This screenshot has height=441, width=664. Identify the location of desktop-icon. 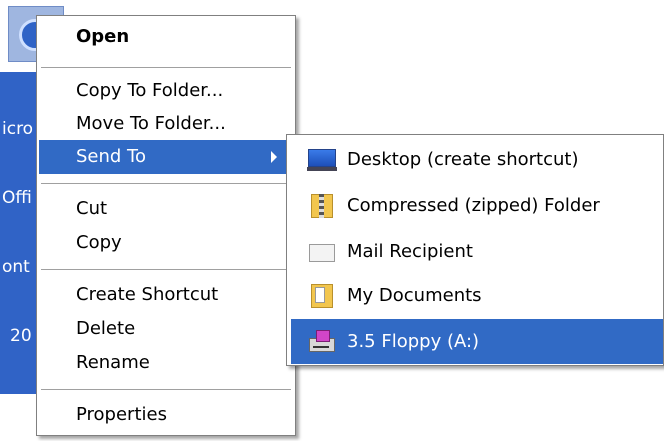
(322, 159).